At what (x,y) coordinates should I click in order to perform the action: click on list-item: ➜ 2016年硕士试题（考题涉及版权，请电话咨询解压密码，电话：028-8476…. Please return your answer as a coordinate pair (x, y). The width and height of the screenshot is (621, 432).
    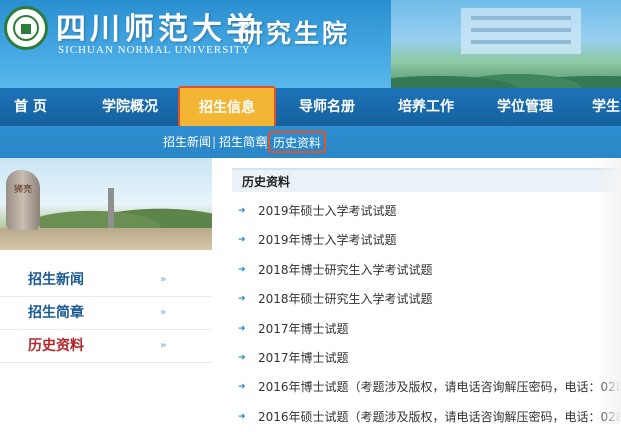
    Looking at the image, I should click on (426, 417).